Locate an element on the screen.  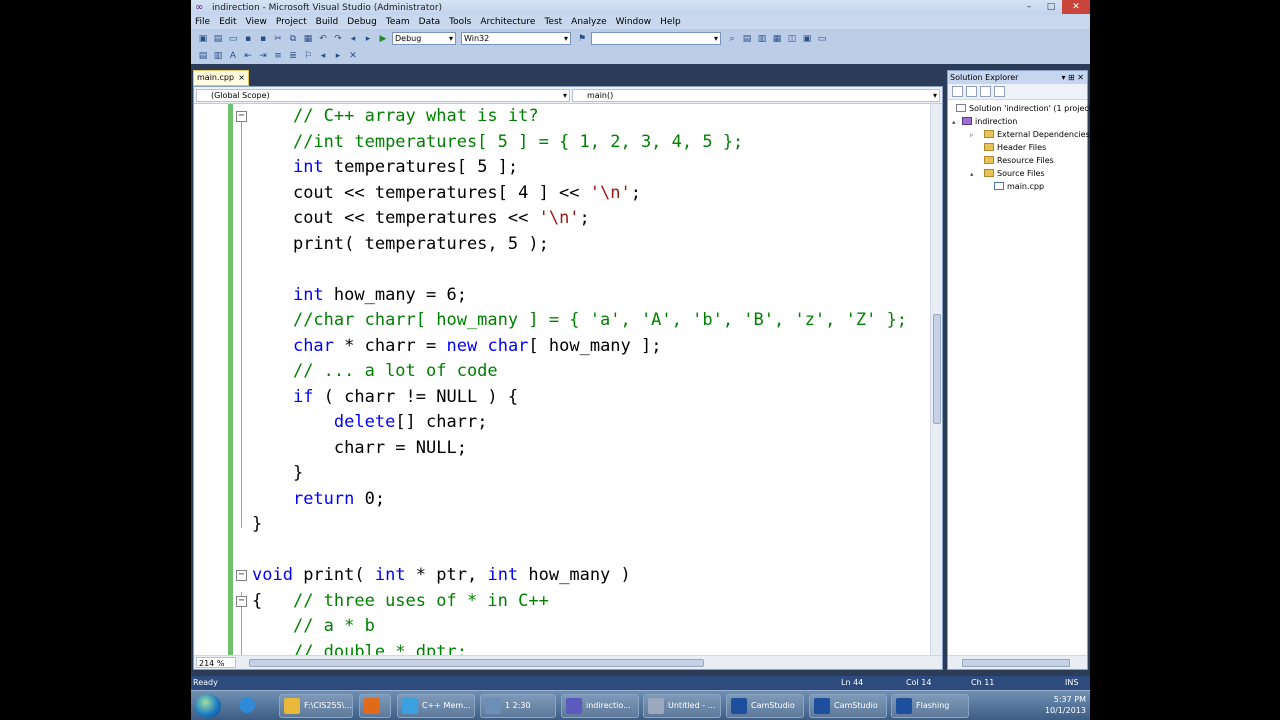
tree-item-external-dependencies: External Dependencies is located at coordinates (1037, 135).